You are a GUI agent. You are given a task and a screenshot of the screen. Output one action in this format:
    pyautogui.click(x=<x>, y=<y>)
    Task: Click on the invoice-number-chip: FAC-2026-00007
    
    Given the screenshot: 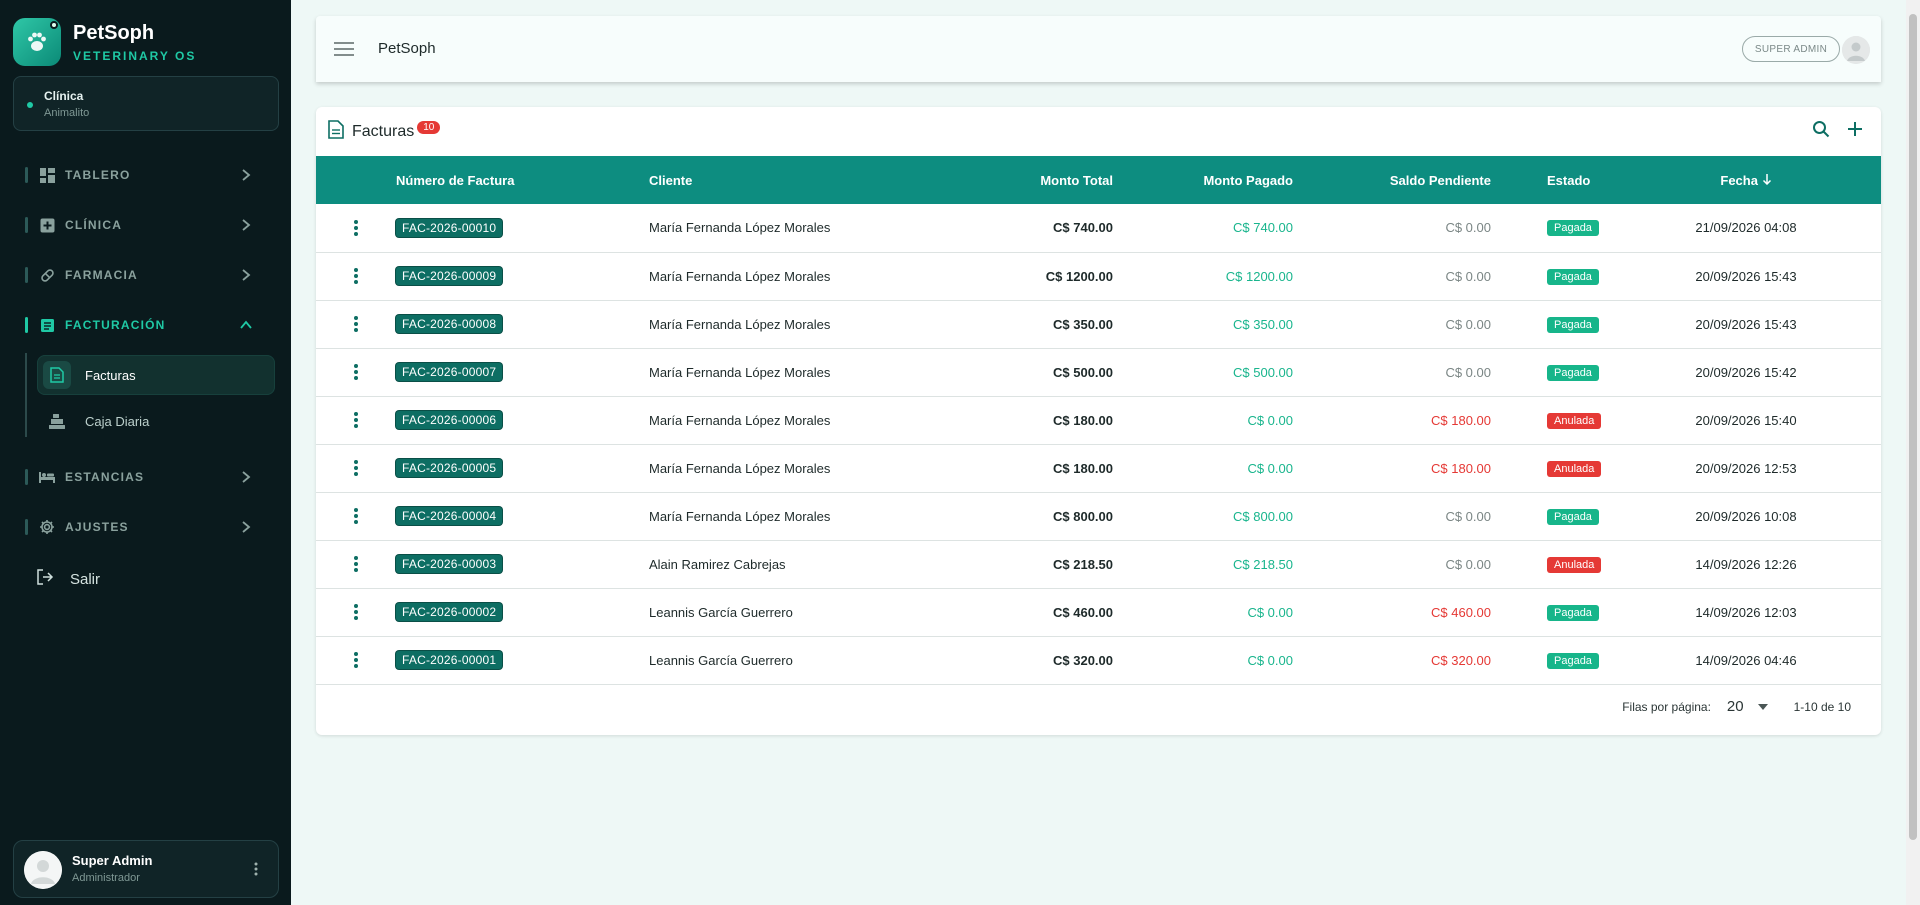 What is the action you would take?
    pyautogui.click(x=449, y=372)
    